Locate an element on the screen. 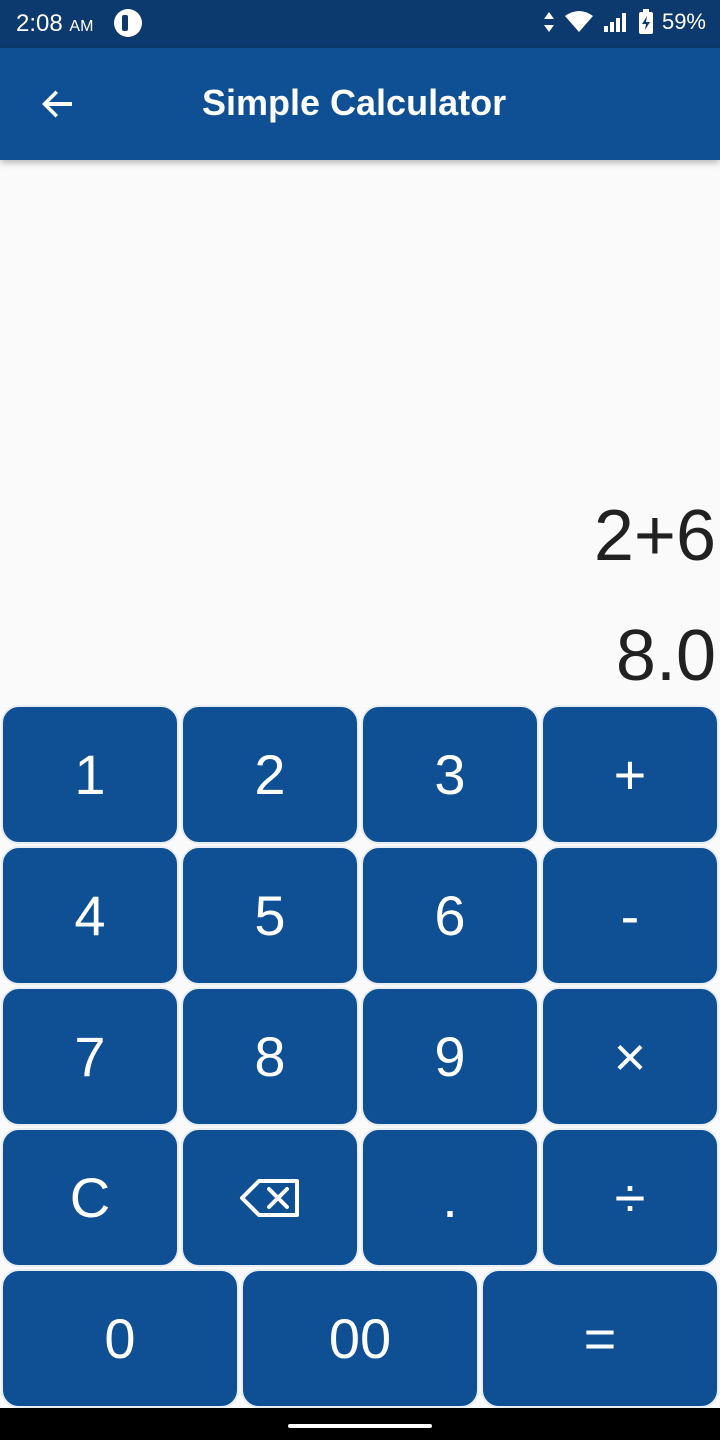  status-bar: 2:08 AM 59% is located at coordinates (360, 24).